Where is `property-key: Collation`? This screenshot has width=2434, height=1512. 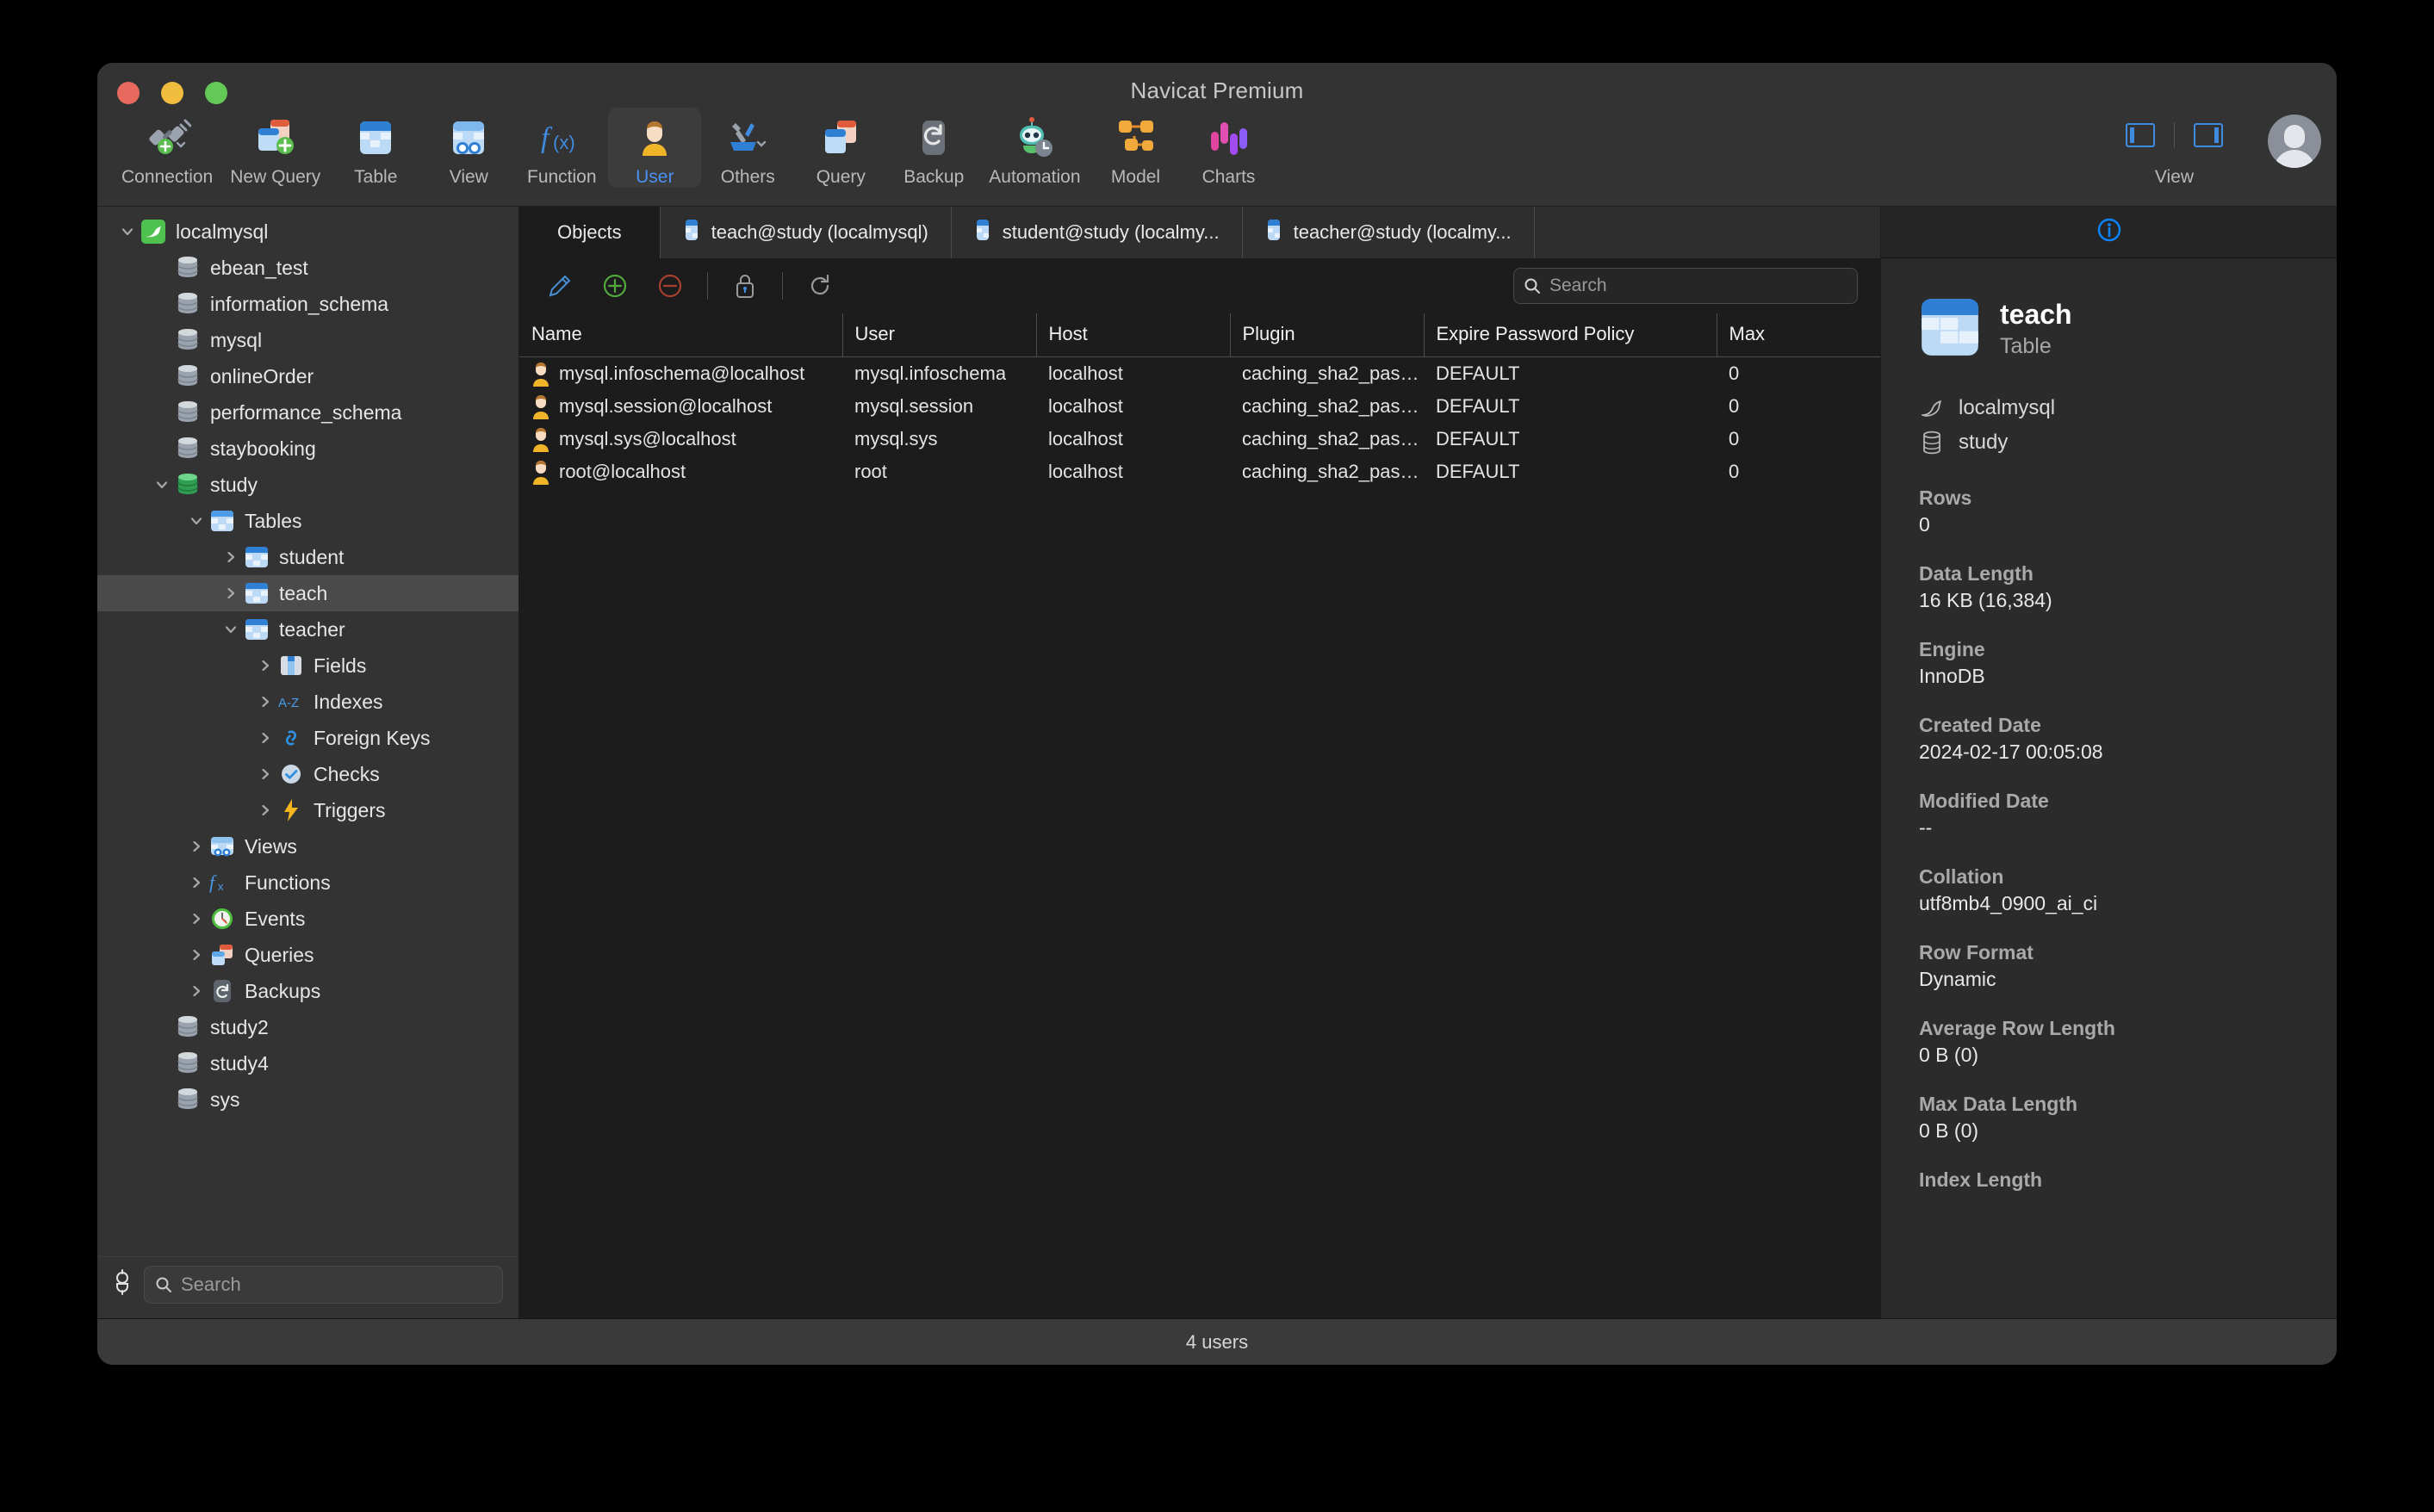
property-key: Collation is located at coordinates (1961, 876).